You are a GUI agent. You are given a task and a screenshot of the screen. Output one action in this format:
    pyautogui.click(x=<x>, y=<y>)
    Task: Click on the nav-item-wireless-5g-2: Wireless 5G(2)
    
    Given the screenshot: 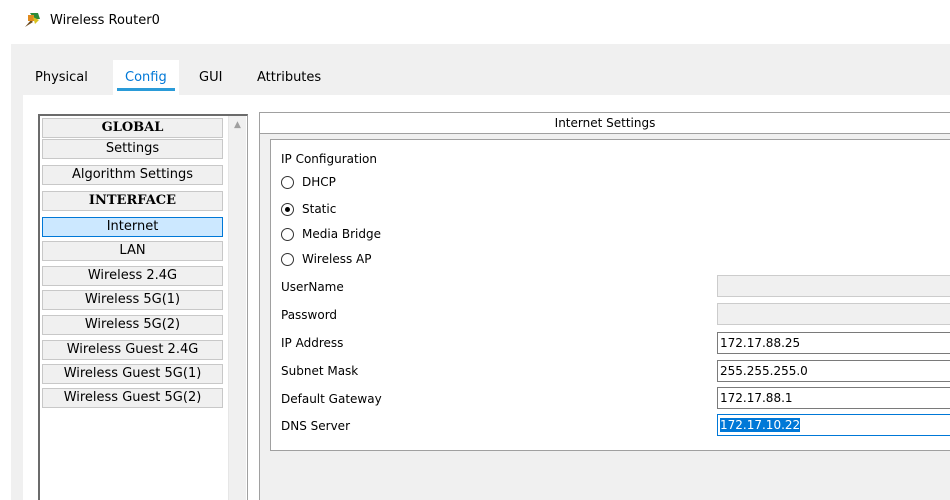 What is the action you would take?
    pyautogui.click(x=132, y=325)
    